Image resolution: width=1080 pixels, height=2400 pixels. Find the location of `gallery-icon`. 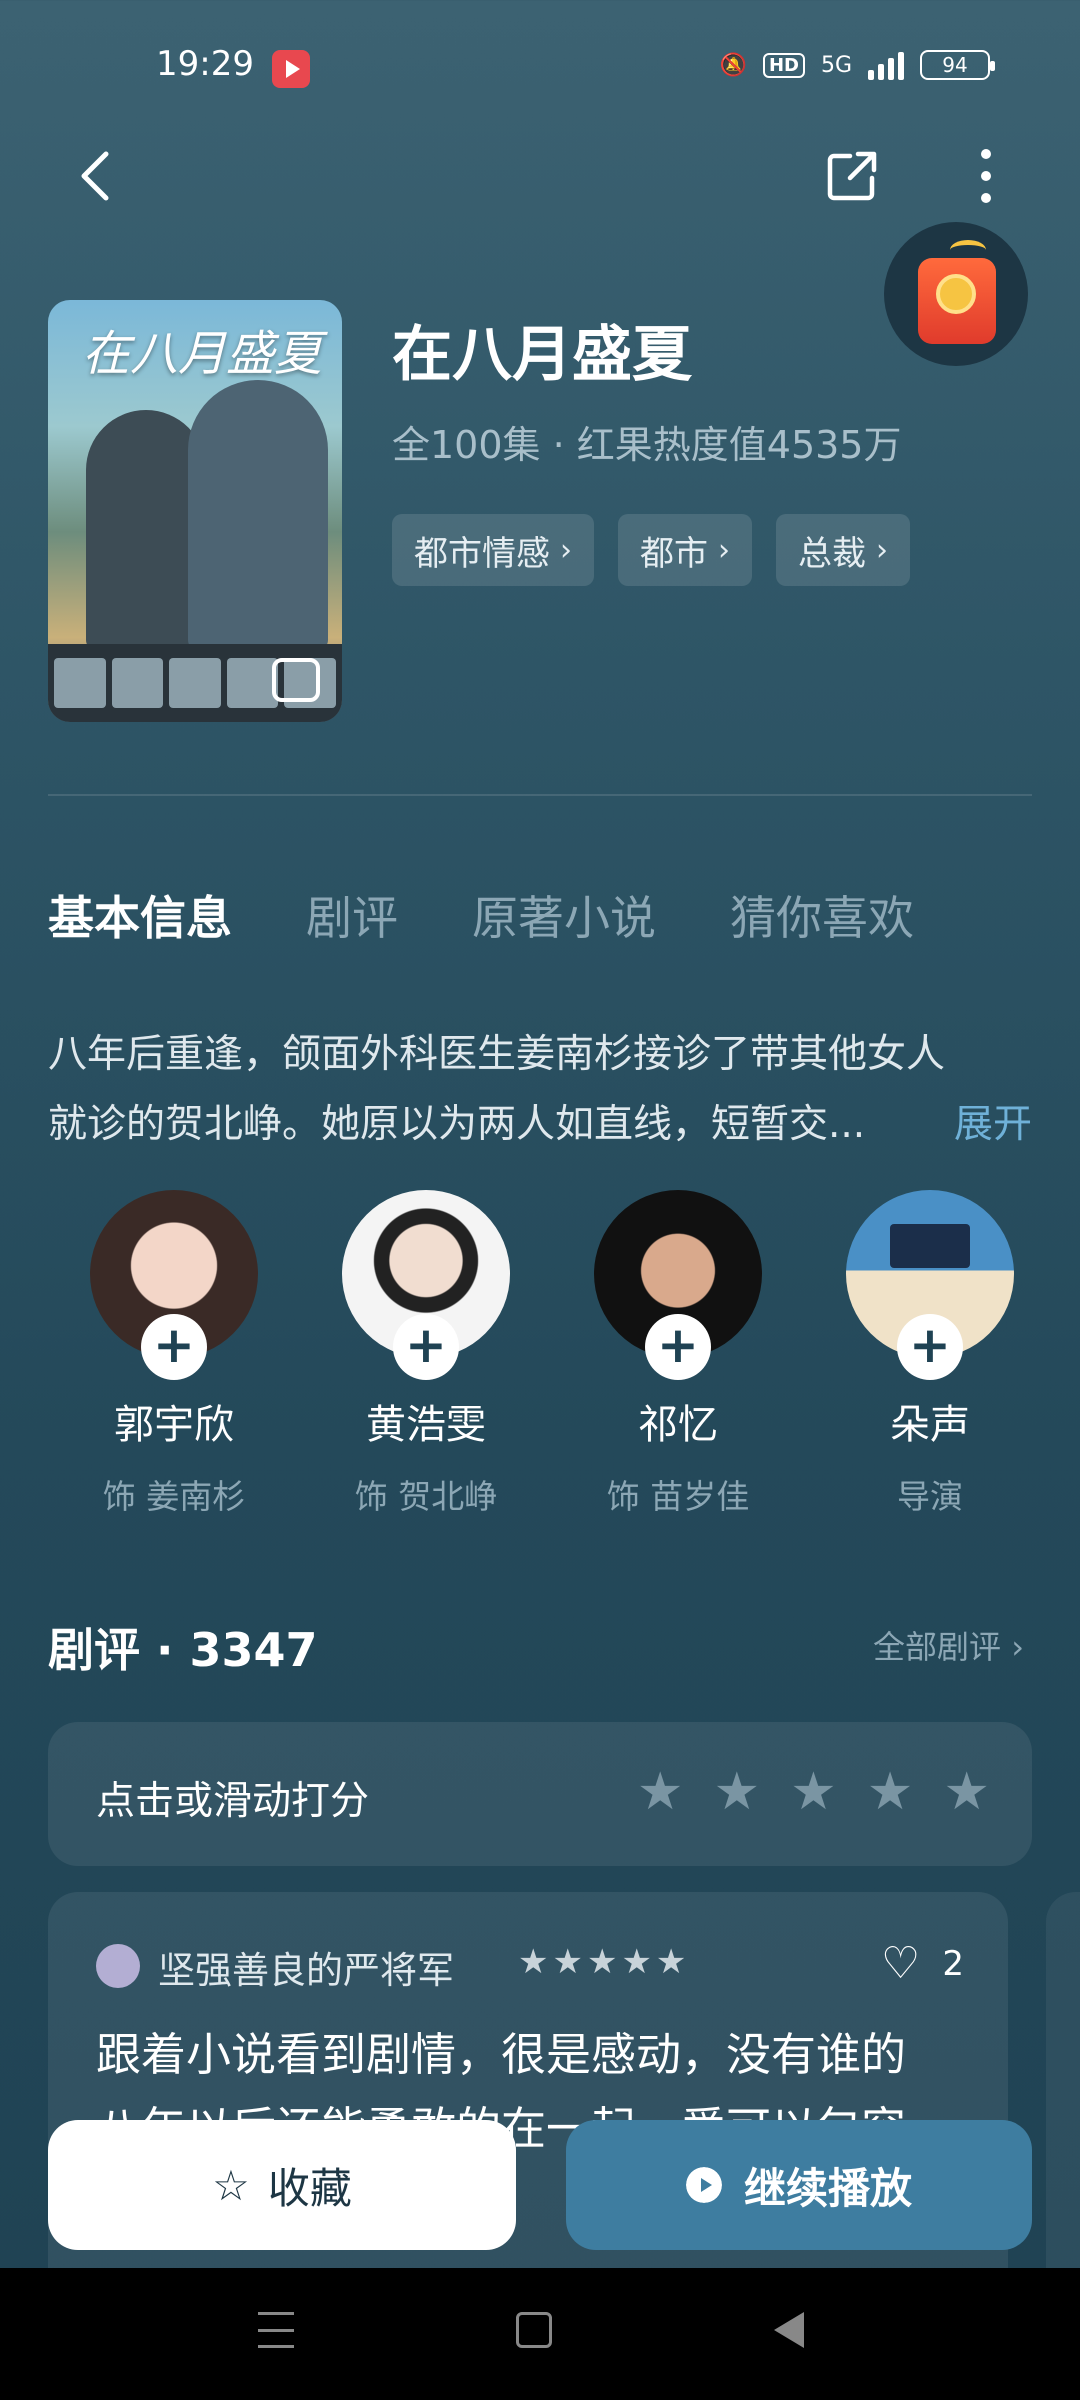

gallery-icon is located at coordinates (296, 680).